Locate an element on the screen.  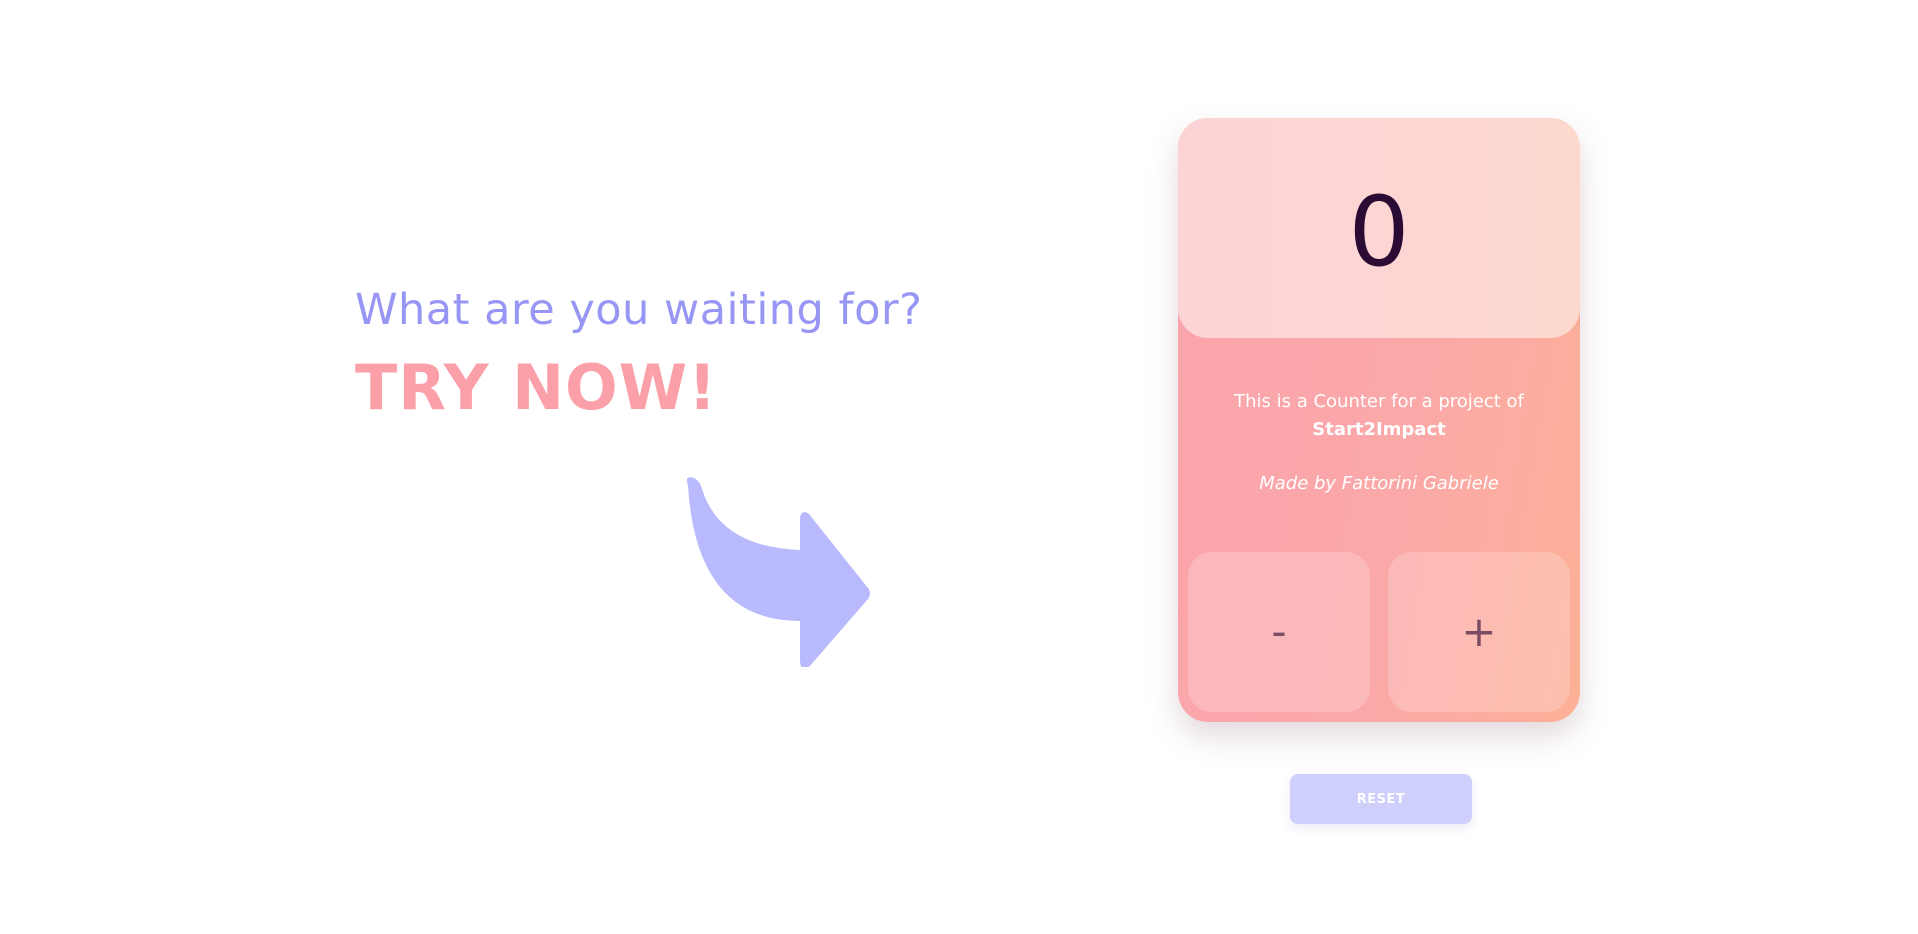
counter-brand: Start2Impact is located at coordinates (1379, 429).